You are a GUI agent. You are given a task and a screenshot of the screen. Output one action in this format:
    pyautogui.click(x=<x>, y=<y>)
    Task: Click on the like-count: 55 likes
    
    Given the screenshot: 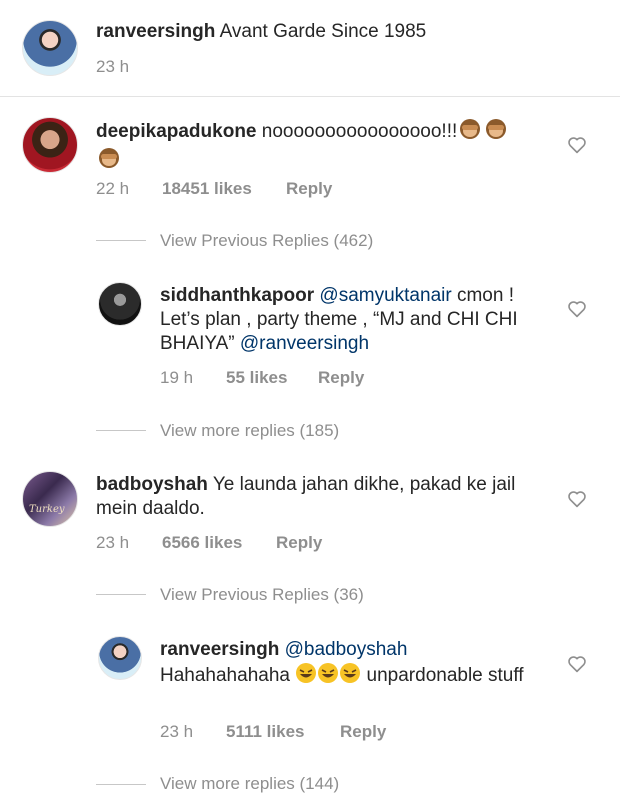 What is the action you would take?
    pyautogui.click(x=256, y=378)
    